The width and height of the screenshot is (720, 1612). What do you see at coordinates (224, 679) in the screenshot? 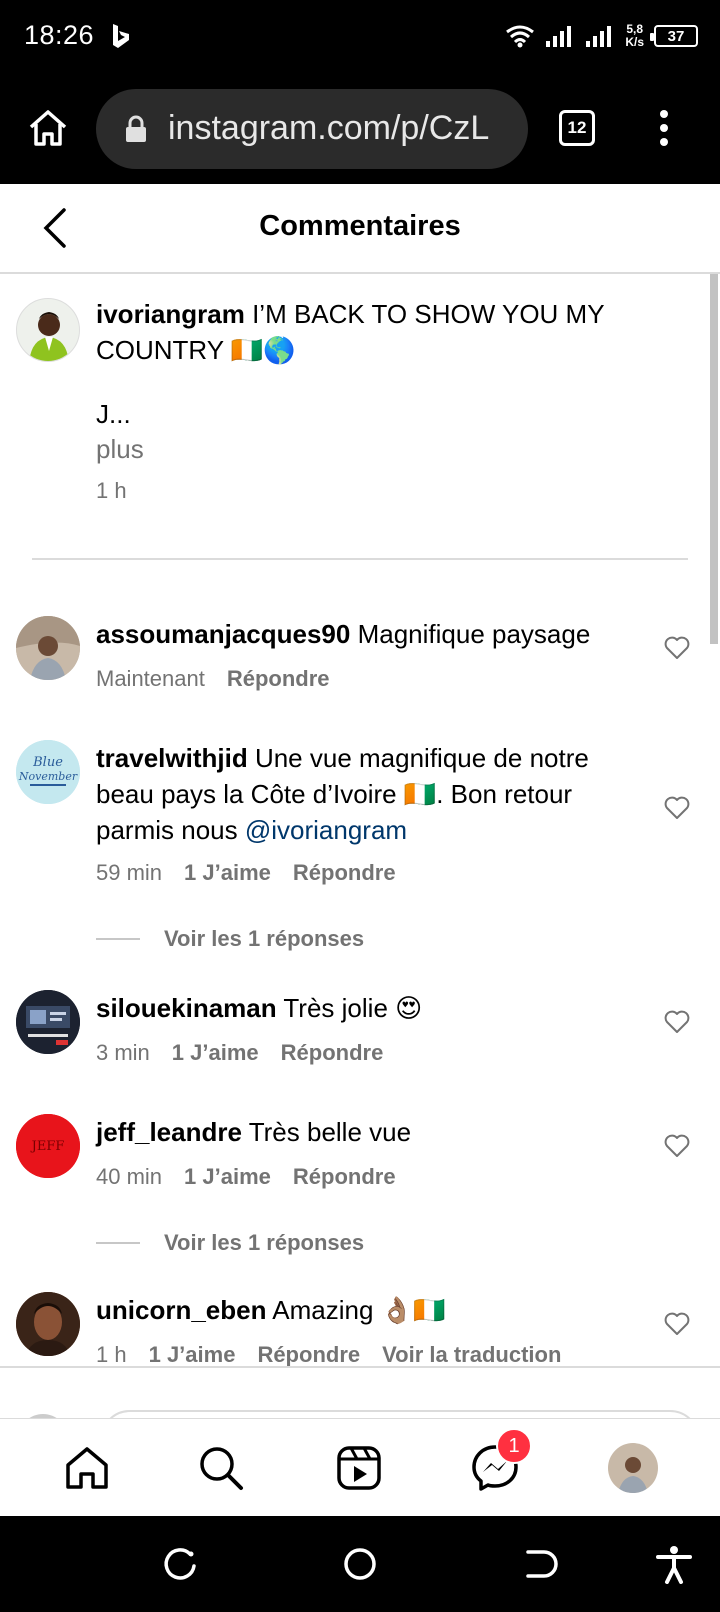
I see `comment-meta: Maintenant Répondre` at bounding box center [224, 679].